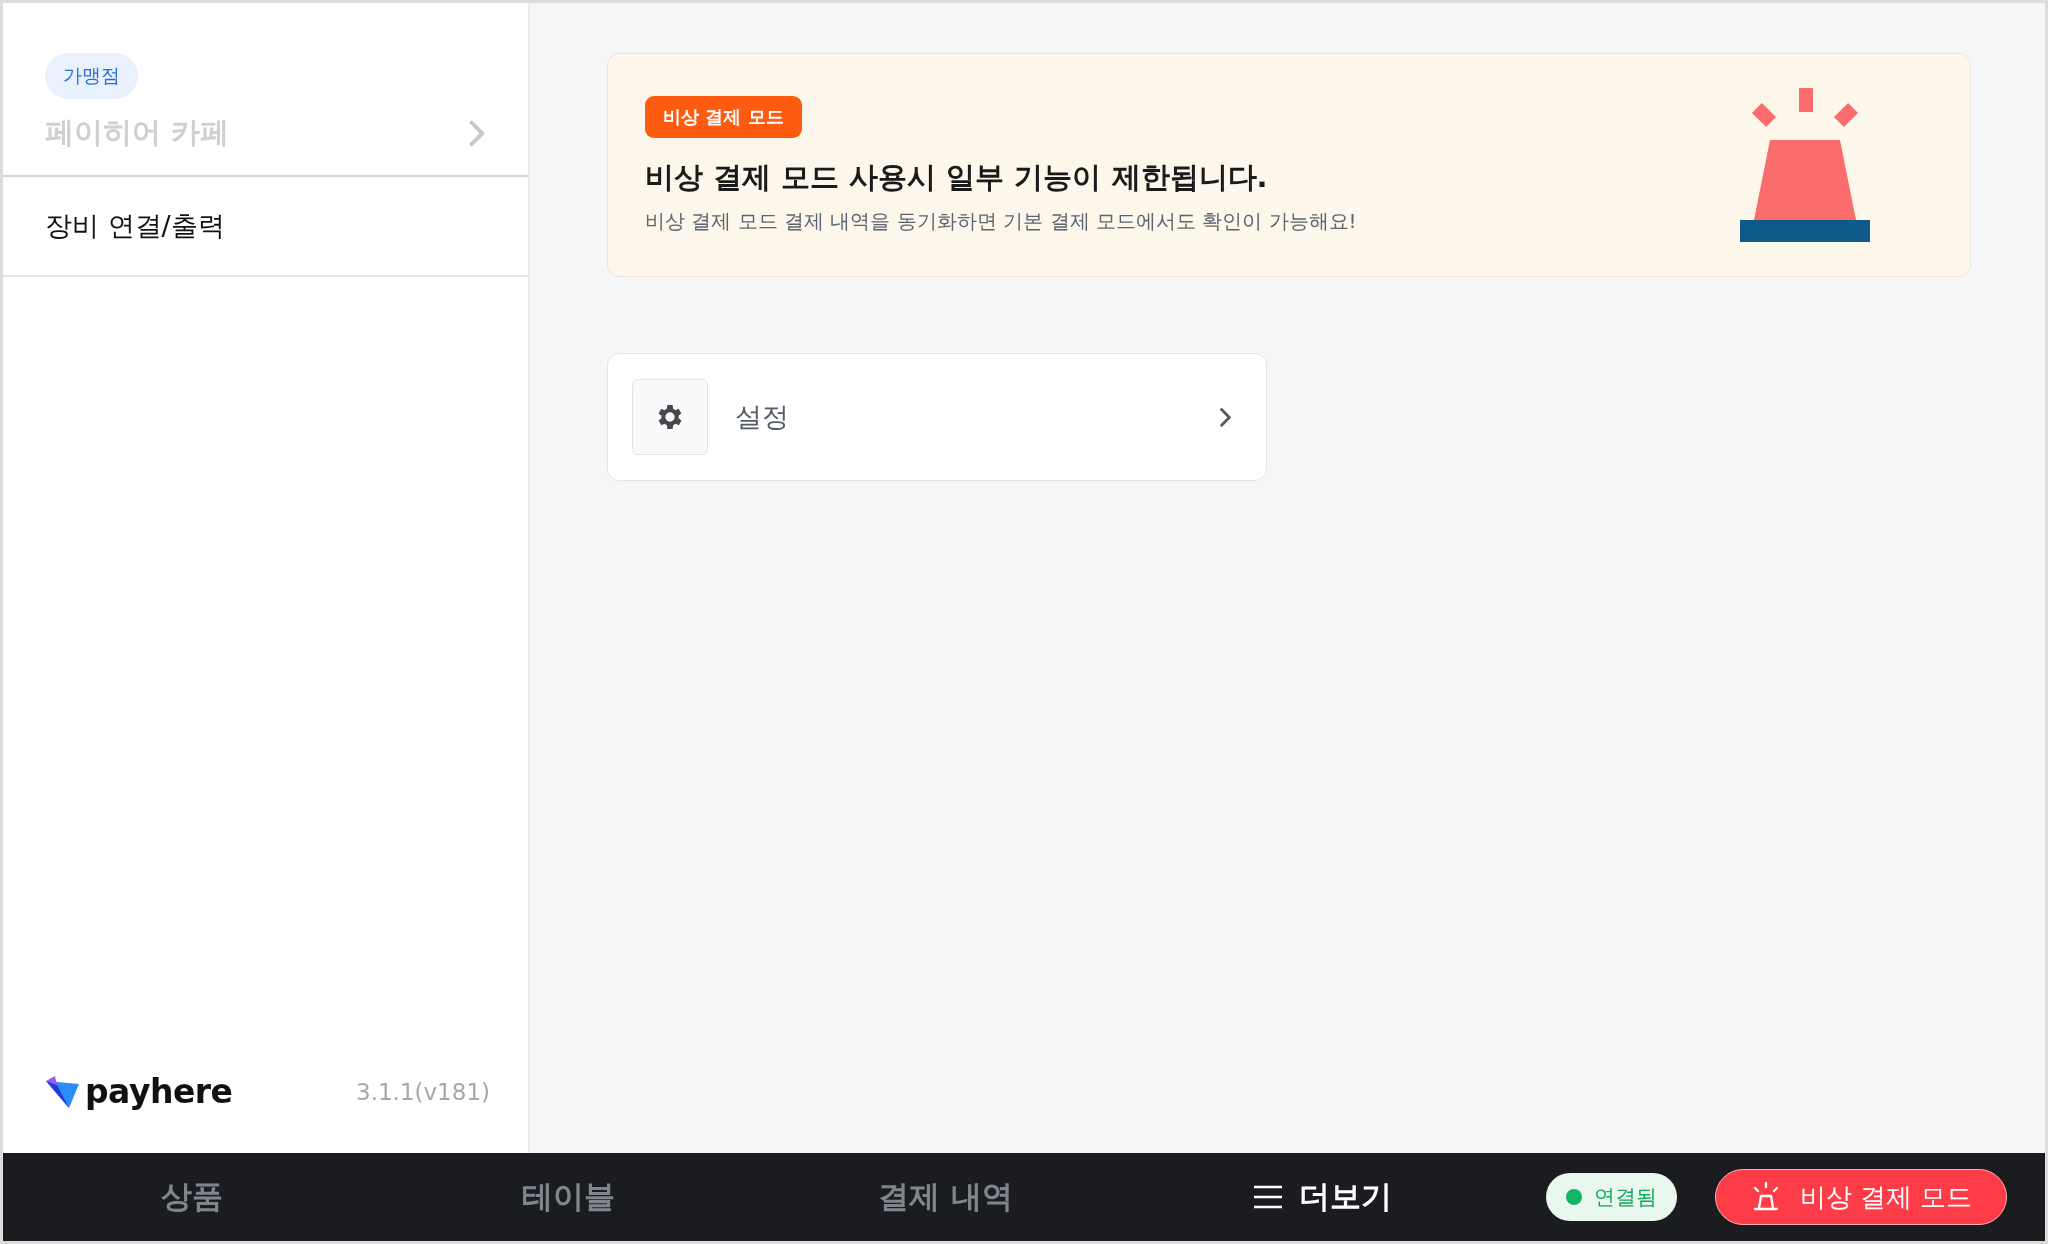  Describe the element at coordinates (62, 1091) in the screenshot. I see `logo-icon` at that location.